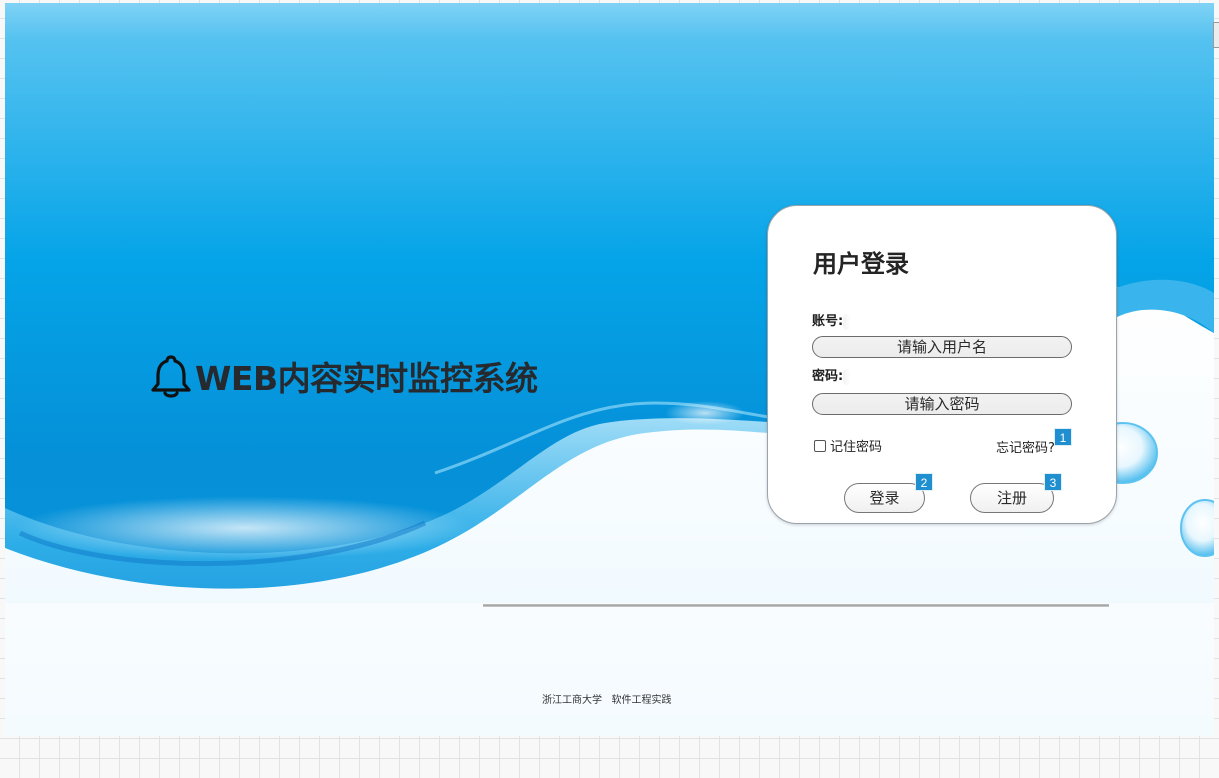 Image resolution: width=1219 pixels, height=778 pixels. What do you see at coordinates (1012, 498) in the screenshot?
I see `register-button: 注册` at bounding box center [1012, 498].